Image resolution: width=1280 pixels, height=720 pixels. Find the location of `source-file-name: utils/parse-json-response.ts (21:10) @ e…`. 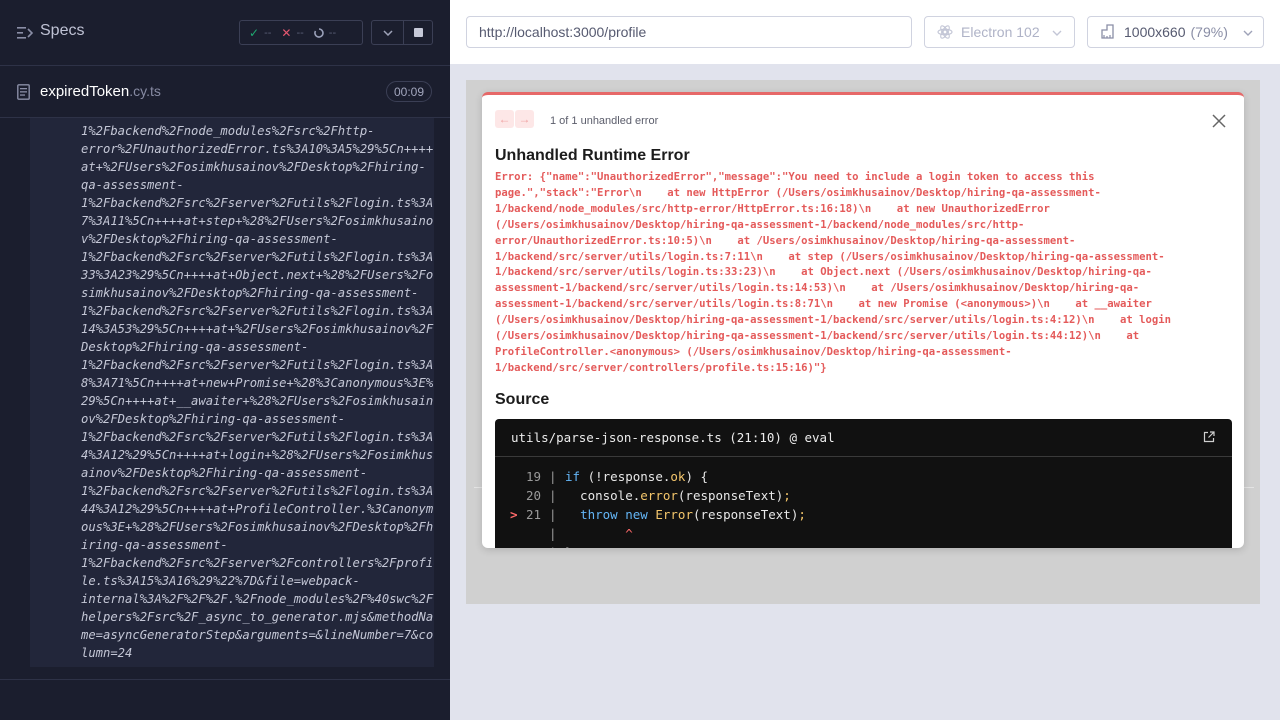

source-file-name: utils/parse-json-response.ts (21:10) @ e… is located at coordinates (673, 437).